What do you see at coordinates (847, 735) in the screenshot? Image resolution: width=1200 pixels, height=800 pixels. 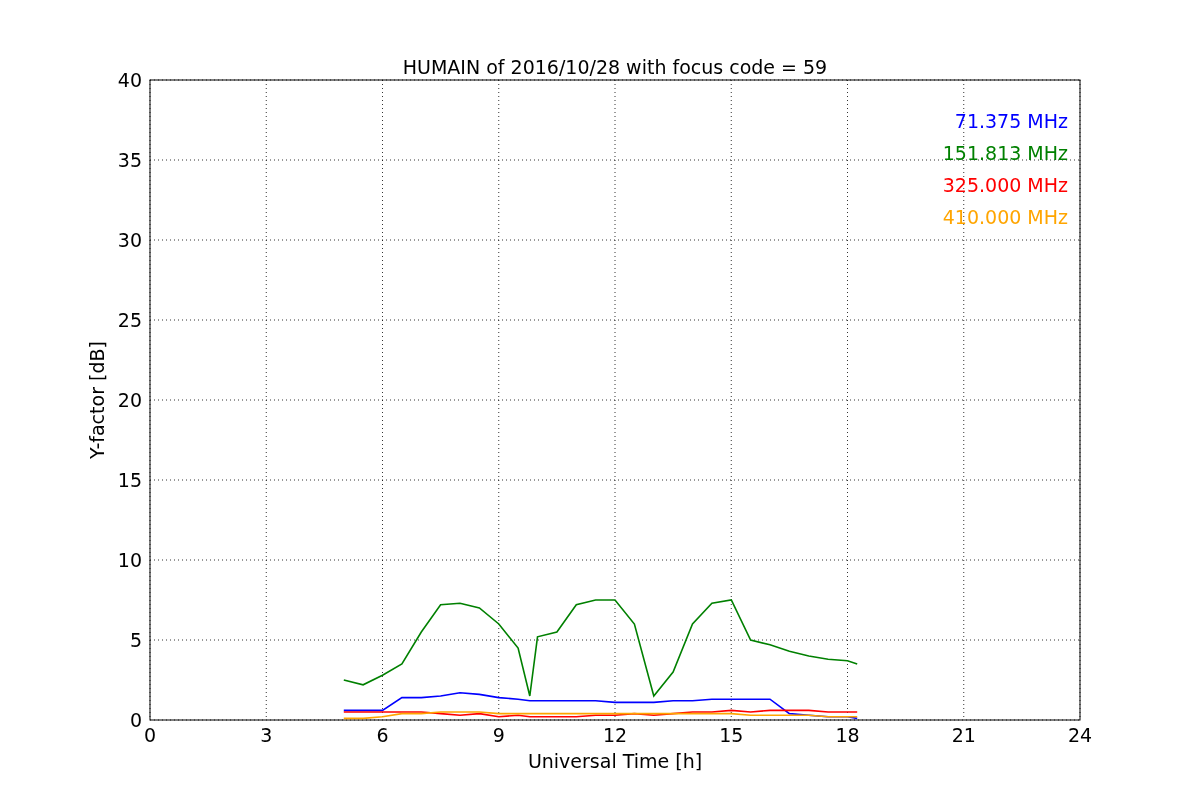 I see `tick-label: 18` at bounding box center [847, 735].